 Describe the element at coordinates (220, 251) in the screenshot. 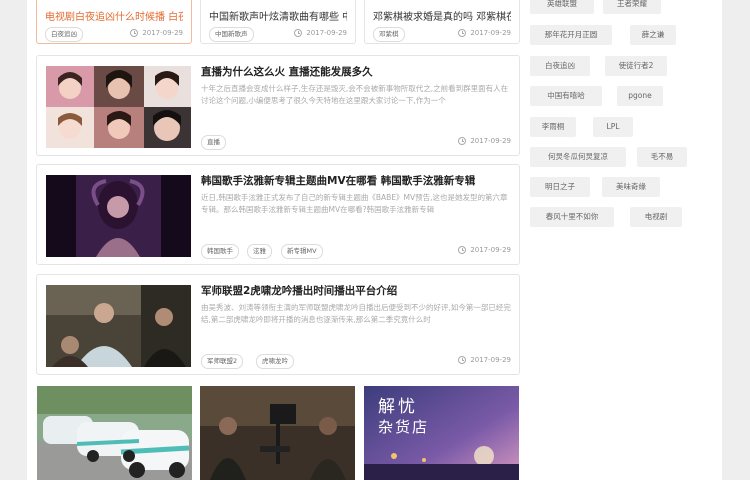

I see `article-tag: 韩国歌手` at that location.